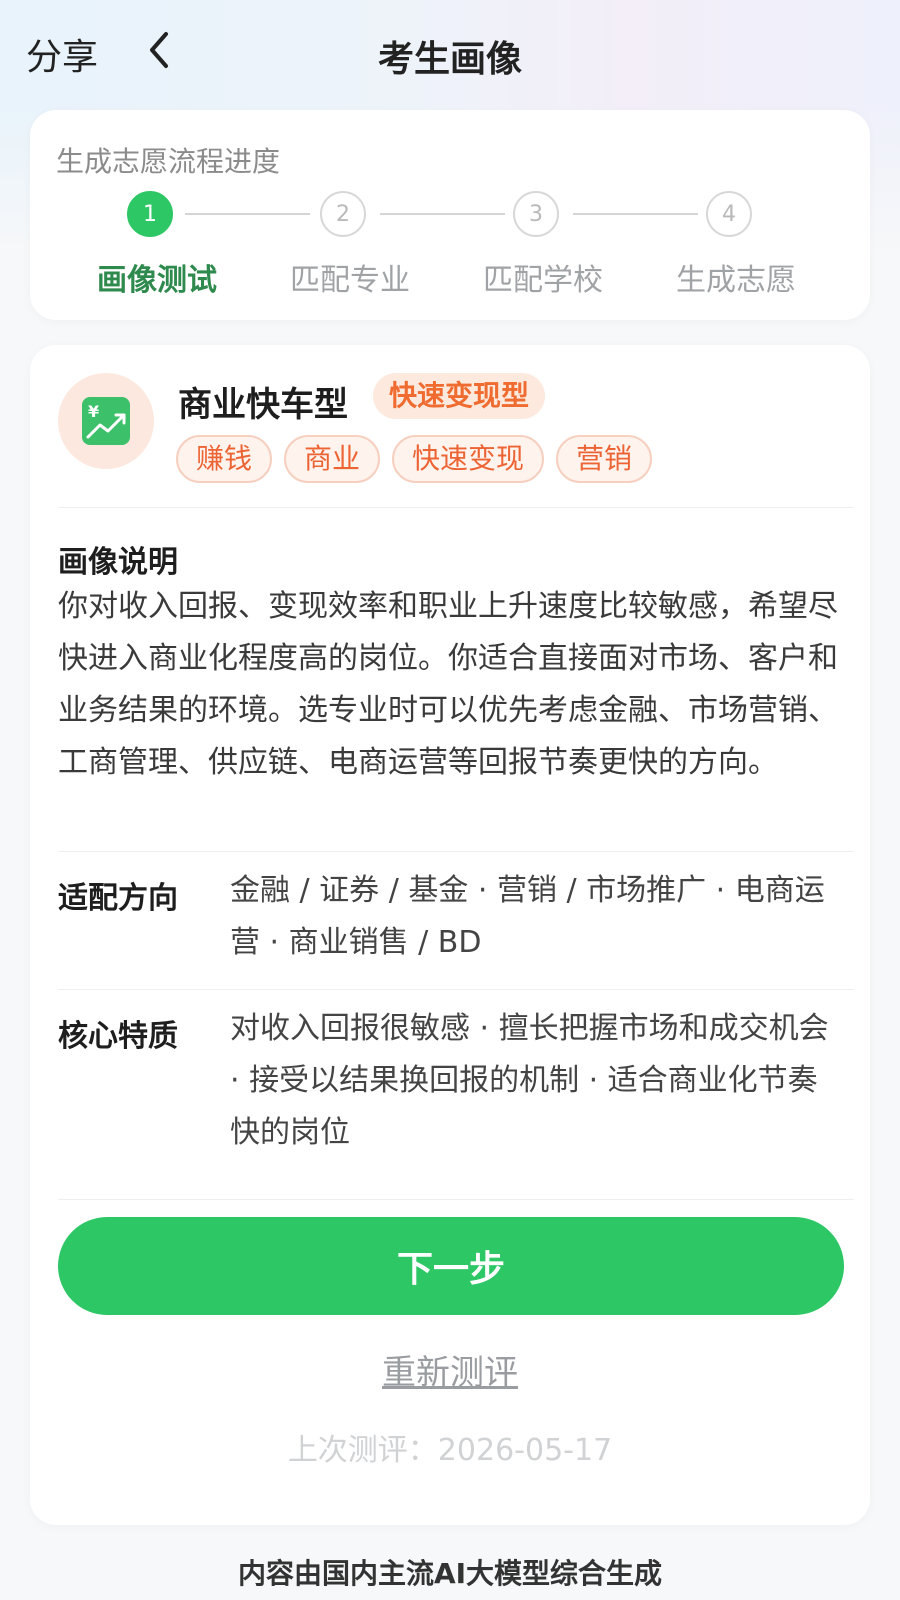  I want to click on profile-avatar: ¥, so click(106, 421).